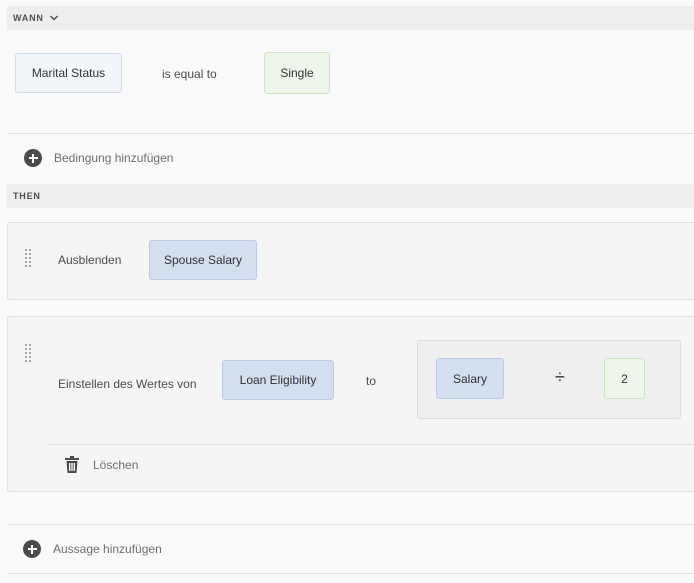 This screenshot has width=694, height=583. Describe the element at coordinates (28, 18) in the screenshot. I see `when-header-label: WANN` at that location.